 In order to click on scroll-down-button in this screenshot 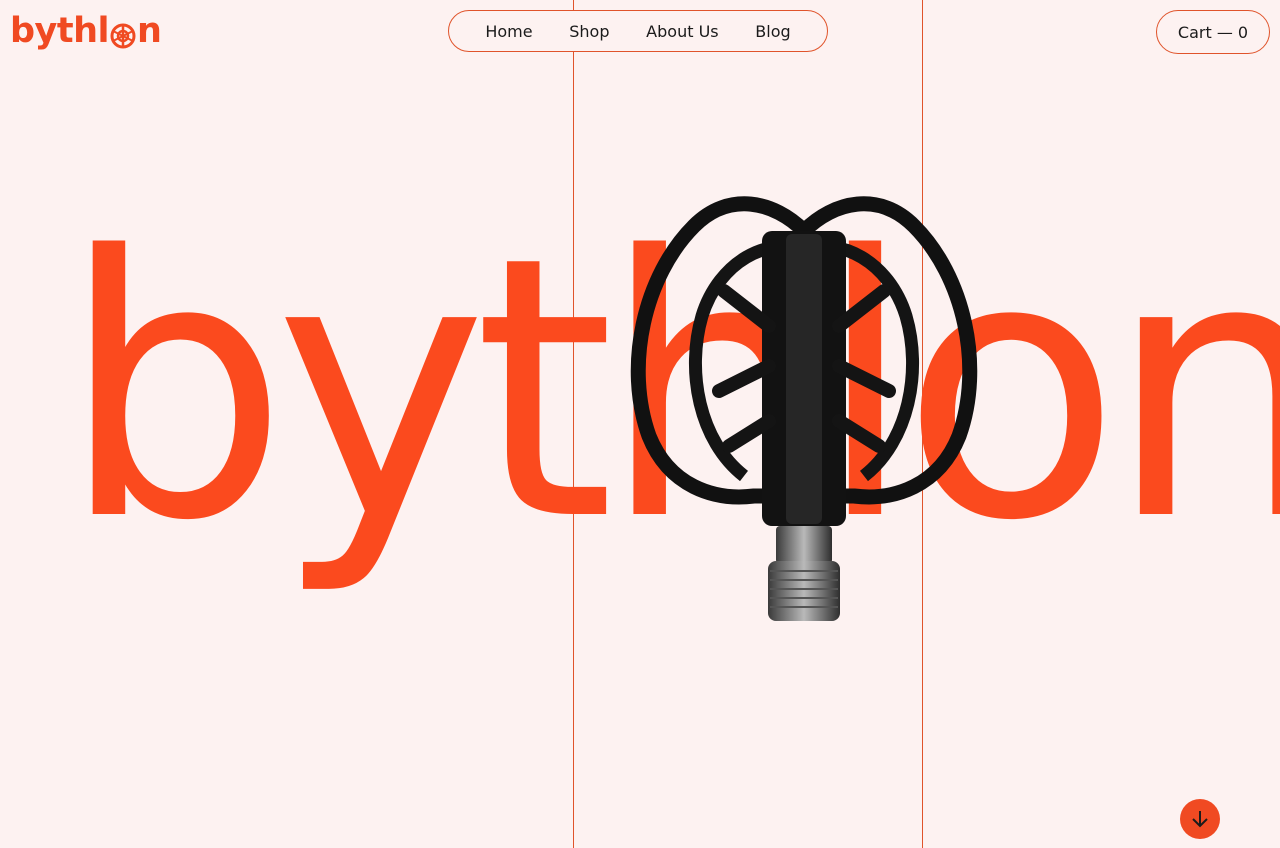, I will do `click(1200, 819)`.